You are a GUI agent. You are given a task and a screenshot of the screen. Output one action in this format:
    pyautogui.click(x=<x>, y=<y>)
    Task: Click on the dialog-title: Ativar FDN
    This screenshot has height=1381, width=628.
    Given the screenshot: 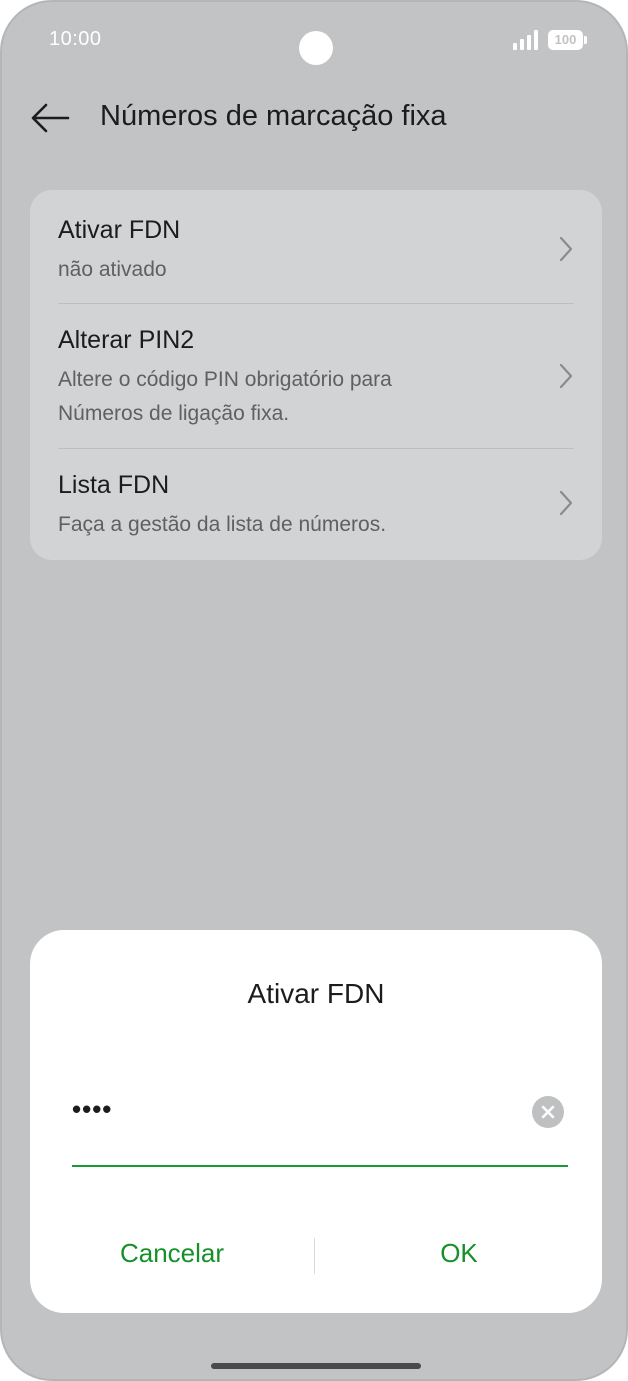 What is the action you would take?
    pyautogui.click(x=316, y=993)
    